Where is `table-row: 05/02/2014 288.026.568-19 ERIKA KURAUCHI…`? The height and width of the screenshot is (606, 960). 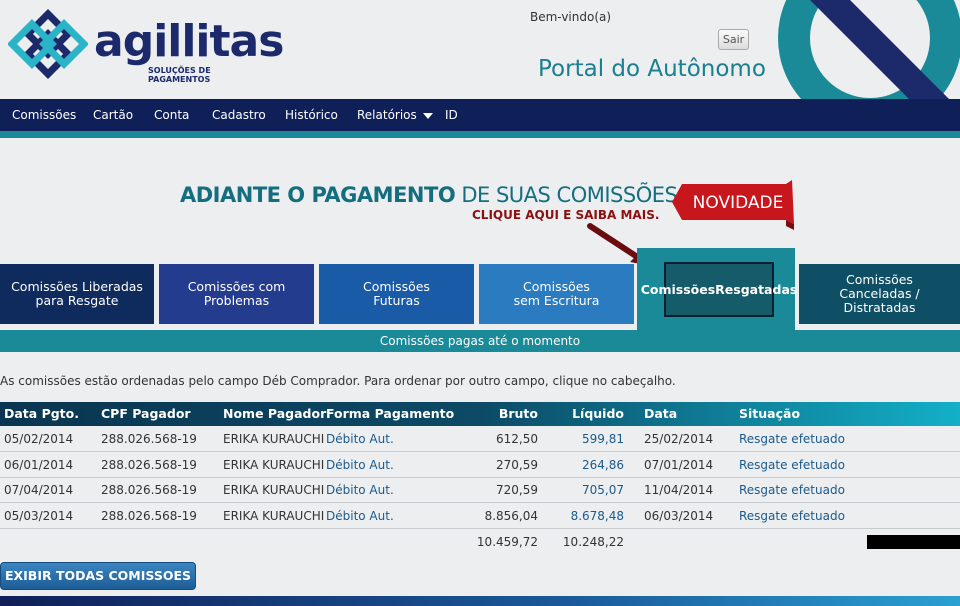
table-row: 05/02/2014 288.026.568-19 ERIKA KURAUCHI… is located at coordinates (480, 439).